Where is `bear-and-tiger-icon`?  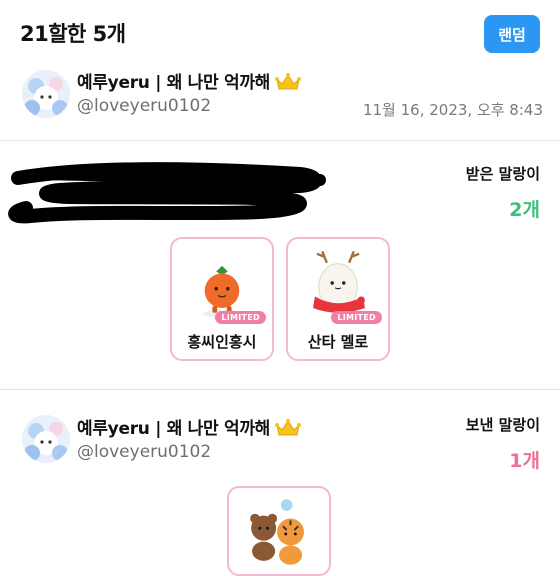
bear-and-tiger-icon is located at coordinates (277, 532).